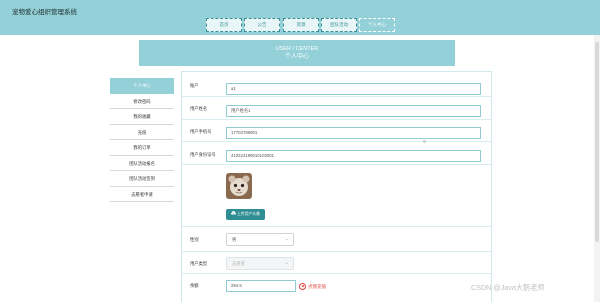 The height and width of the screenshot is (302, 600). Describe the element at coordinates (201, 131) in the screenshot. I see `phone-label: 用户手机号` at that location.